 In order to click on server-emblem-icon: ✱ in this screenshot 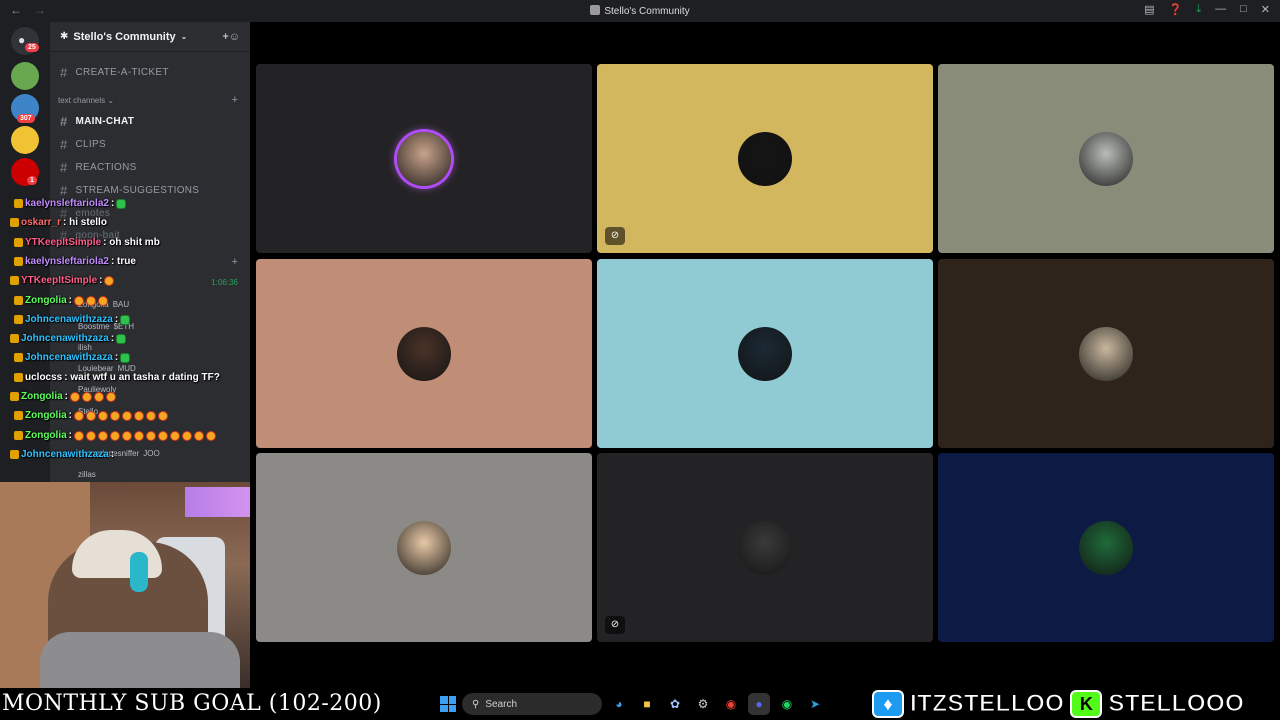, I will do `click(64, 36)`.